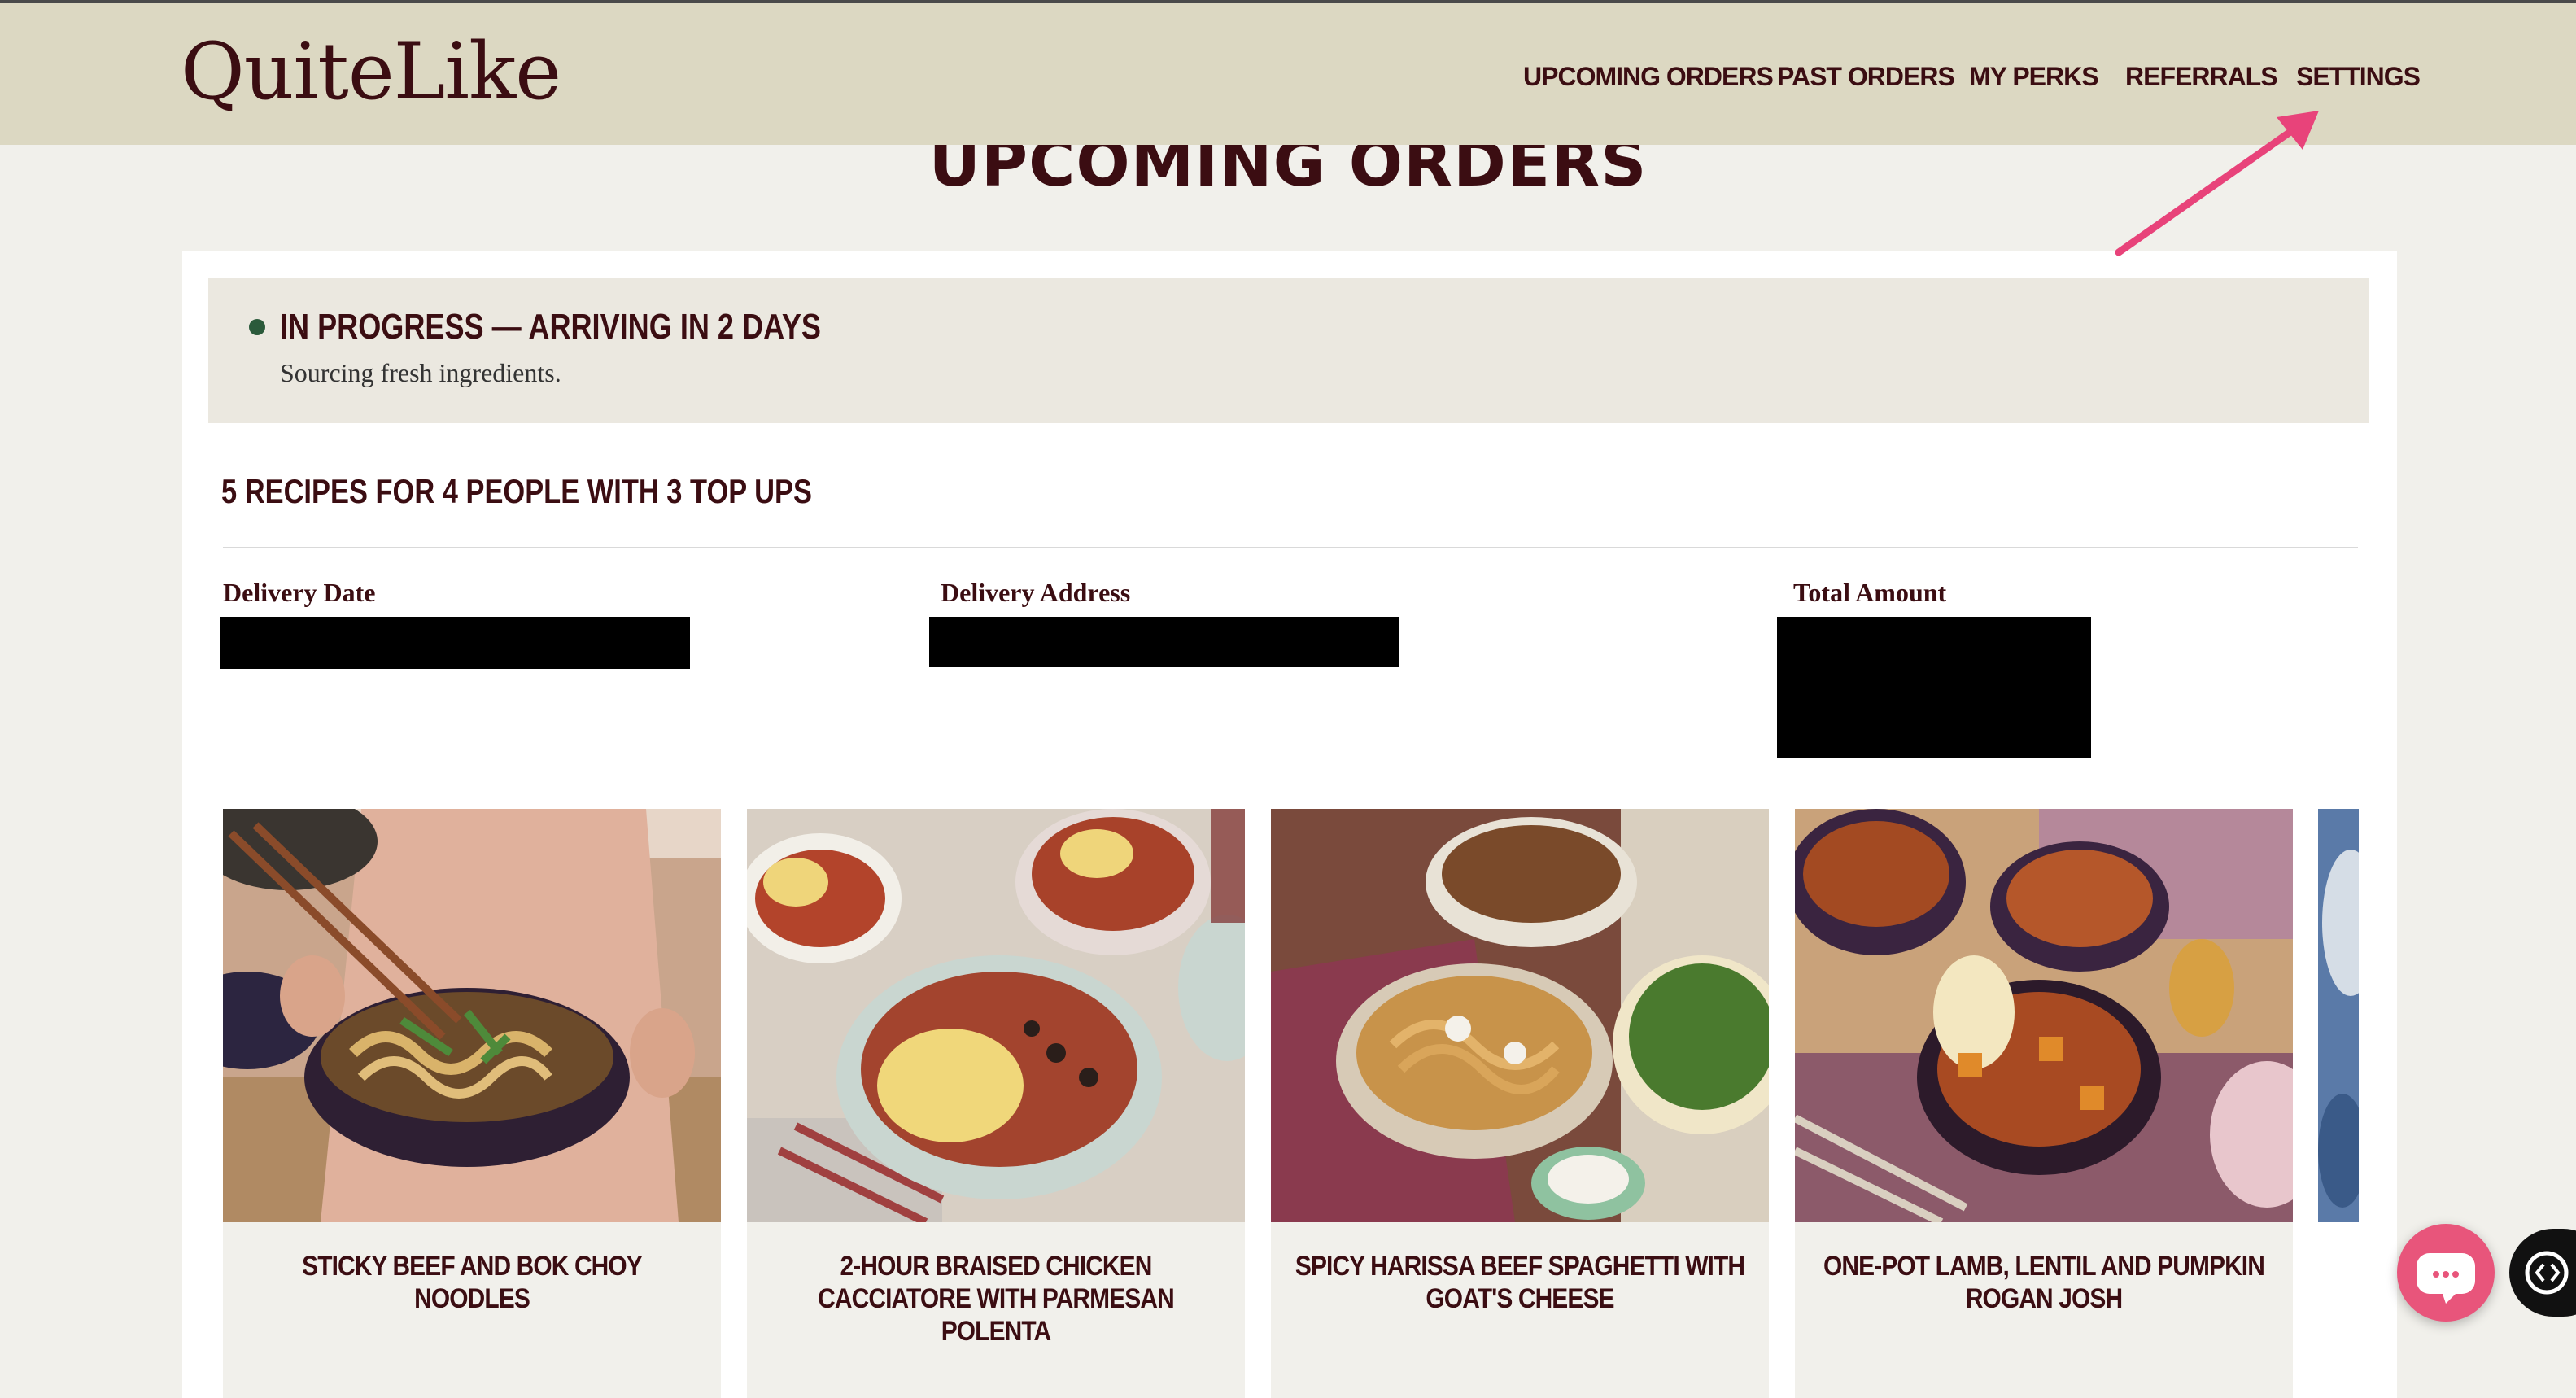  Describe the element at coordinates (2547, 1273) in the screenshot. I see `code-brackets-icon` at that location.